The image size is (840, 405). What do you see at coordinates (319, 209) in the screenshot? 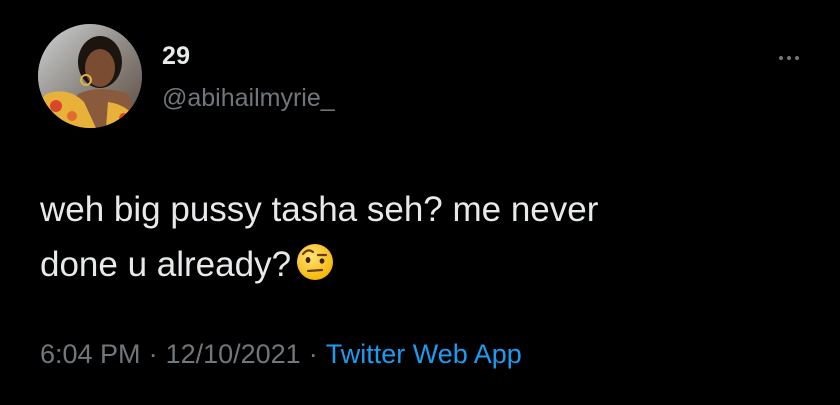
I see `tweet-text-line-1: weh big pussy tasha seh? me never` at bounding box center [319, 209].